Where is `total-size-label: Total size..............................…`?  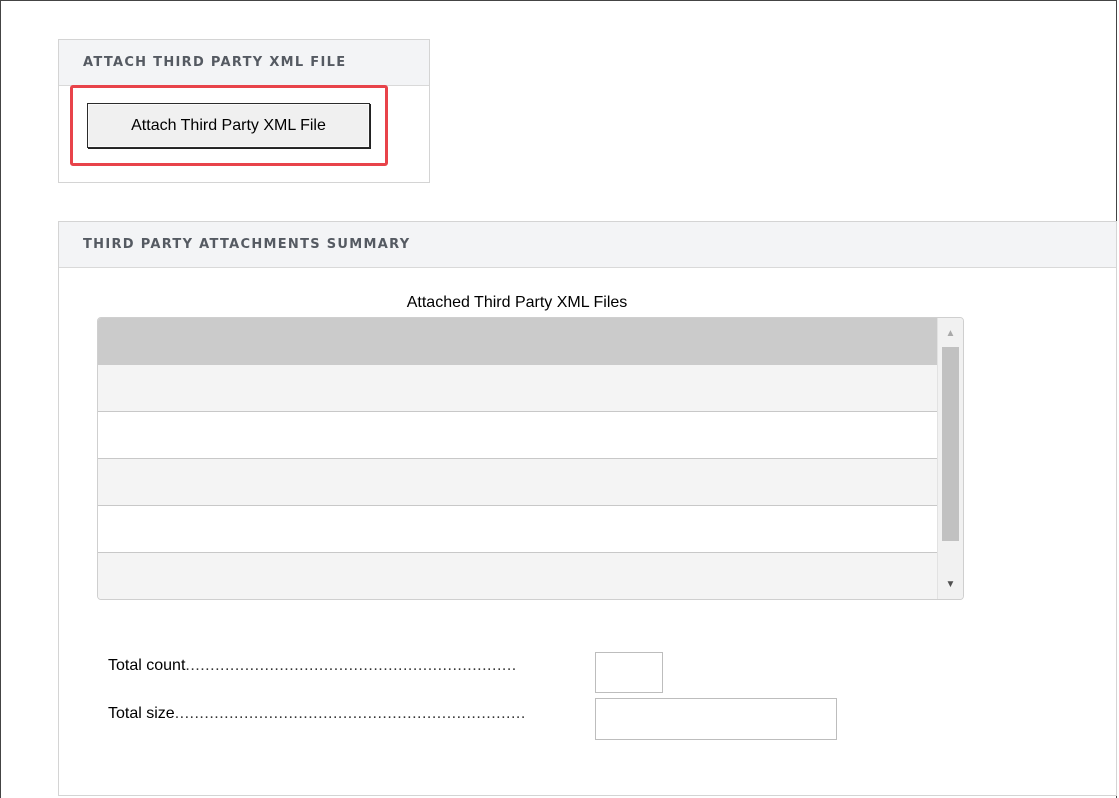 total-size-label: Total size..............................… is located at coordinates (348, 714).